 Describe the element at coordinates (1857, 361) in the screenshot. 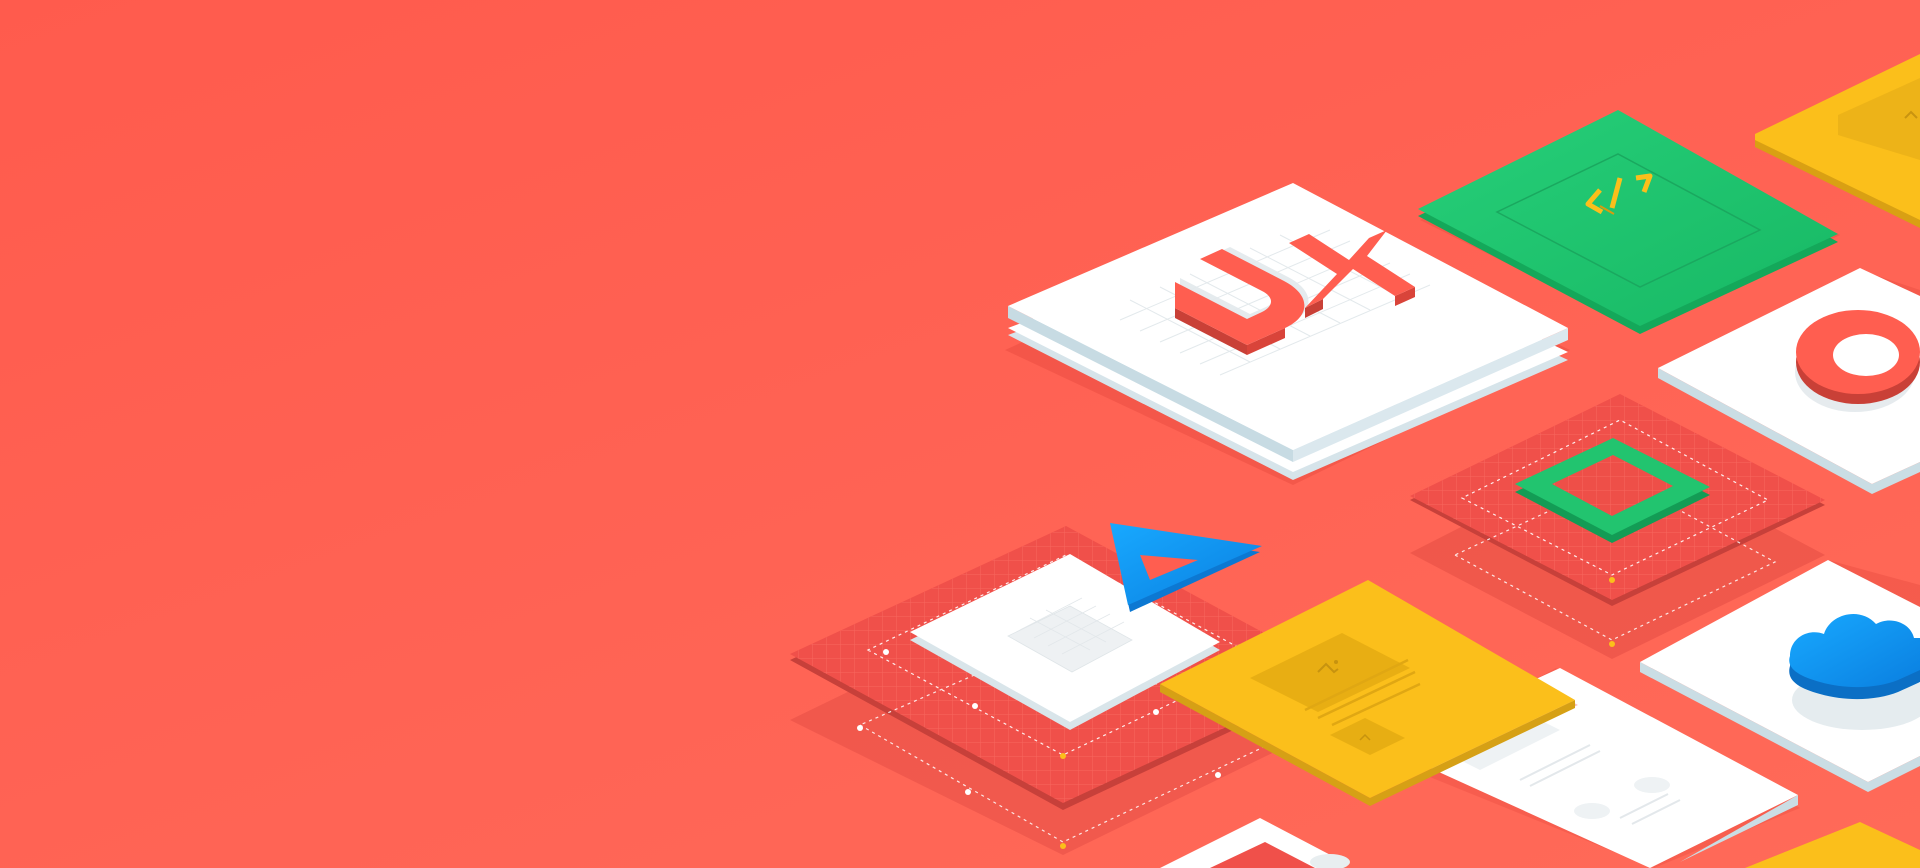

I see `ring-icon` at that location.